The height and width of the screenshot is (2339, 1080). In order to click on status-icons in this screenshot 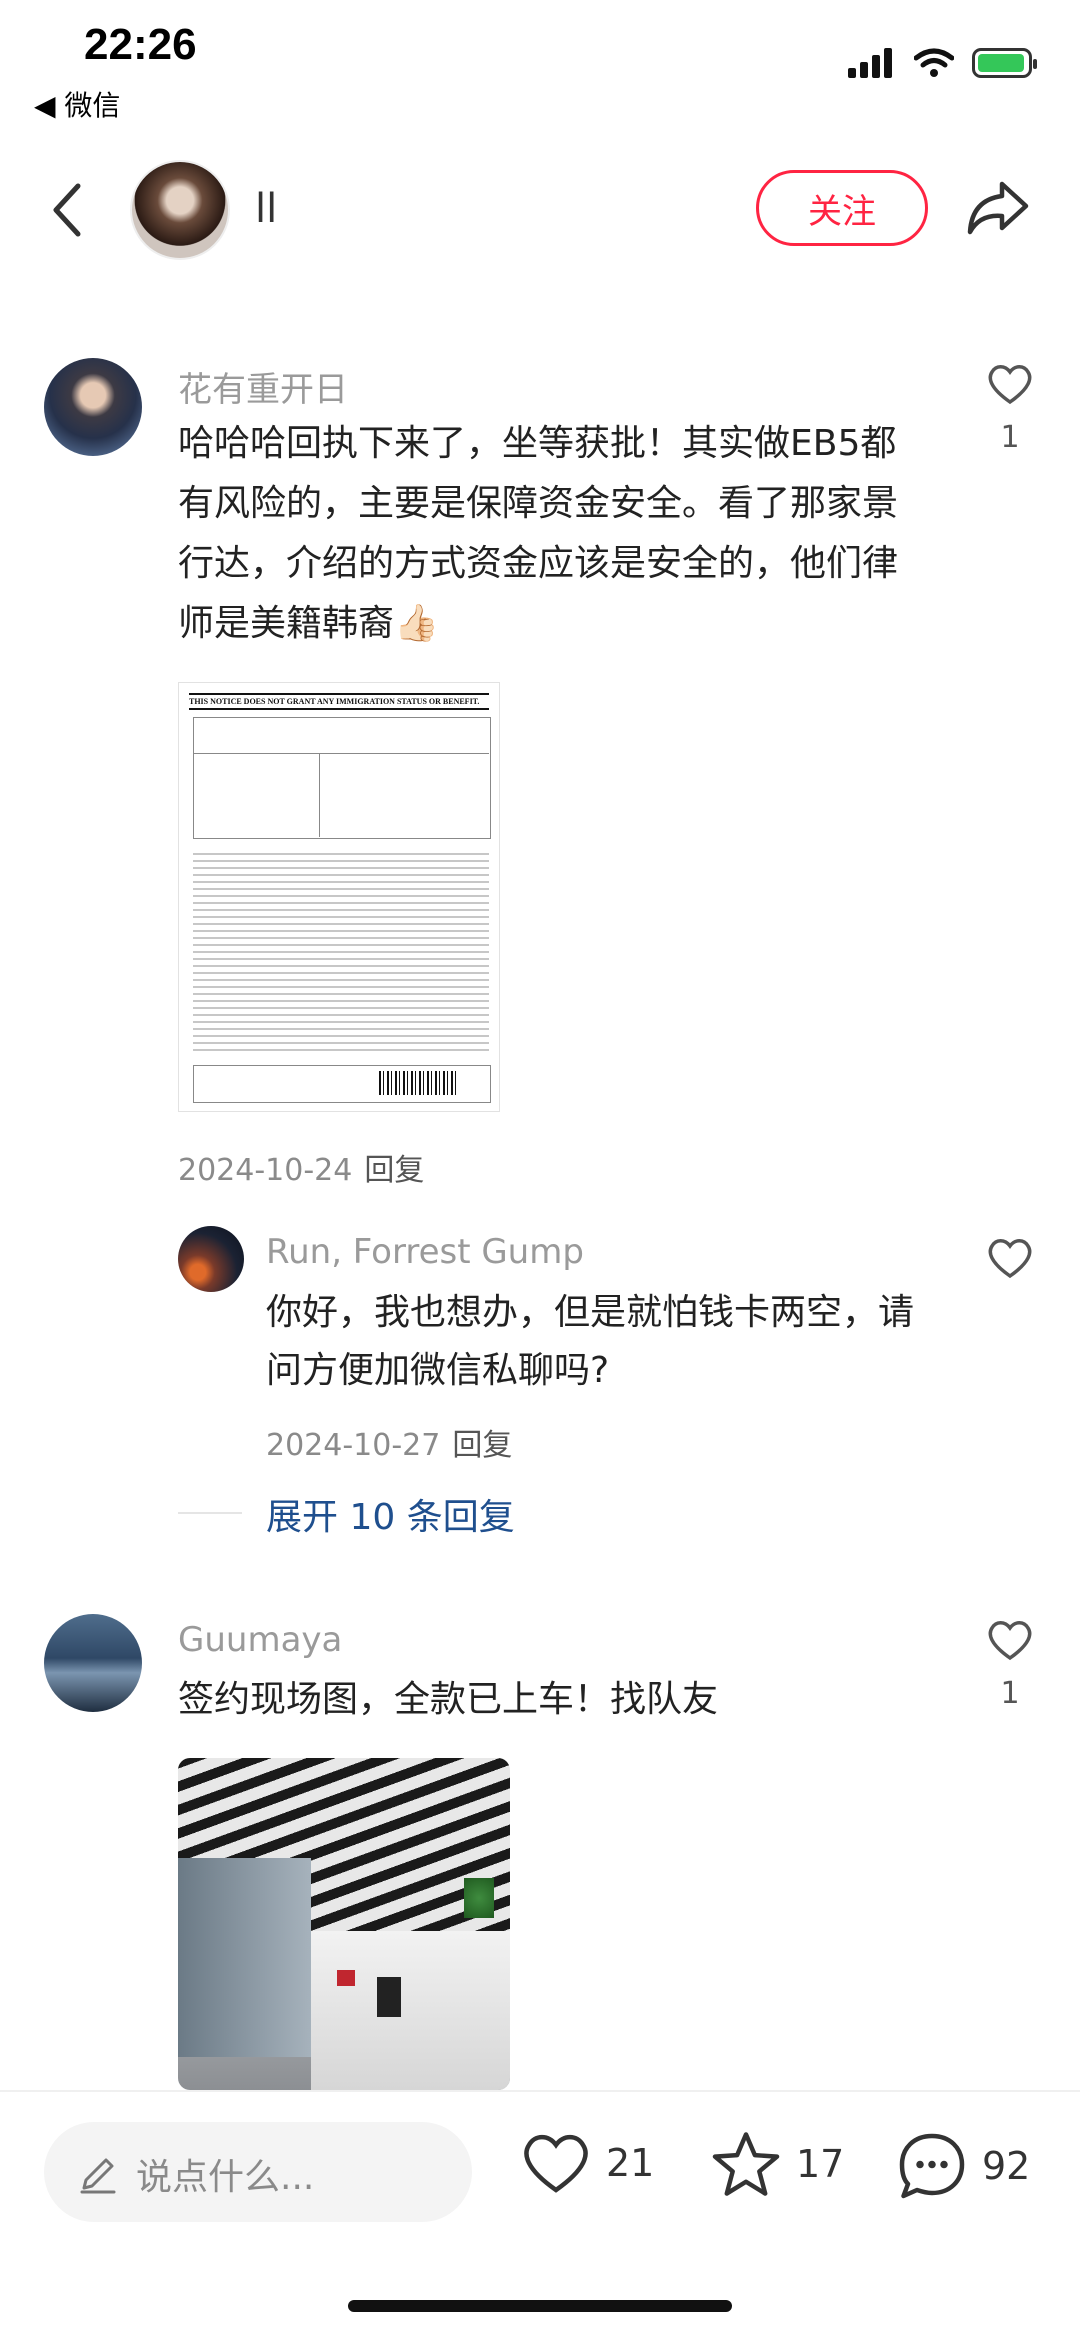, I will do `click(942, 63)`.